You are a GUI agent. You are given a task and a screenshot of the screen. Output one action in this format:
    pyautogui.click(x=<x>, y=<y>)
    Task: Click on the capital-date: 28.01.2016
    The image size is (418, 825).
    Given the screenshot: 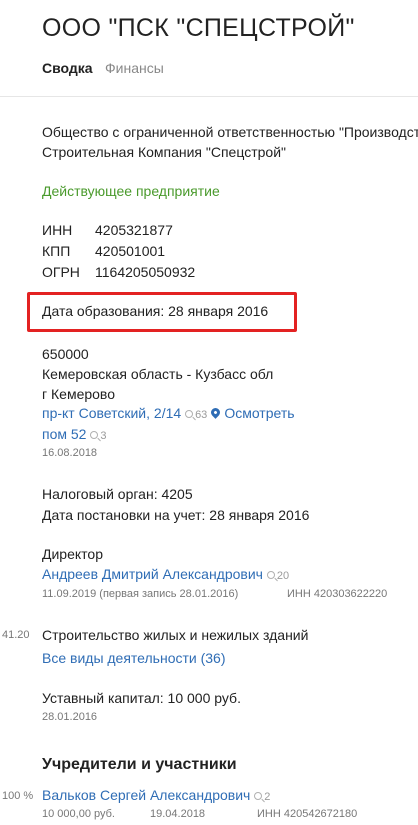 What is the action you would take?
    pyautogui.click(x=70, y=717)
    